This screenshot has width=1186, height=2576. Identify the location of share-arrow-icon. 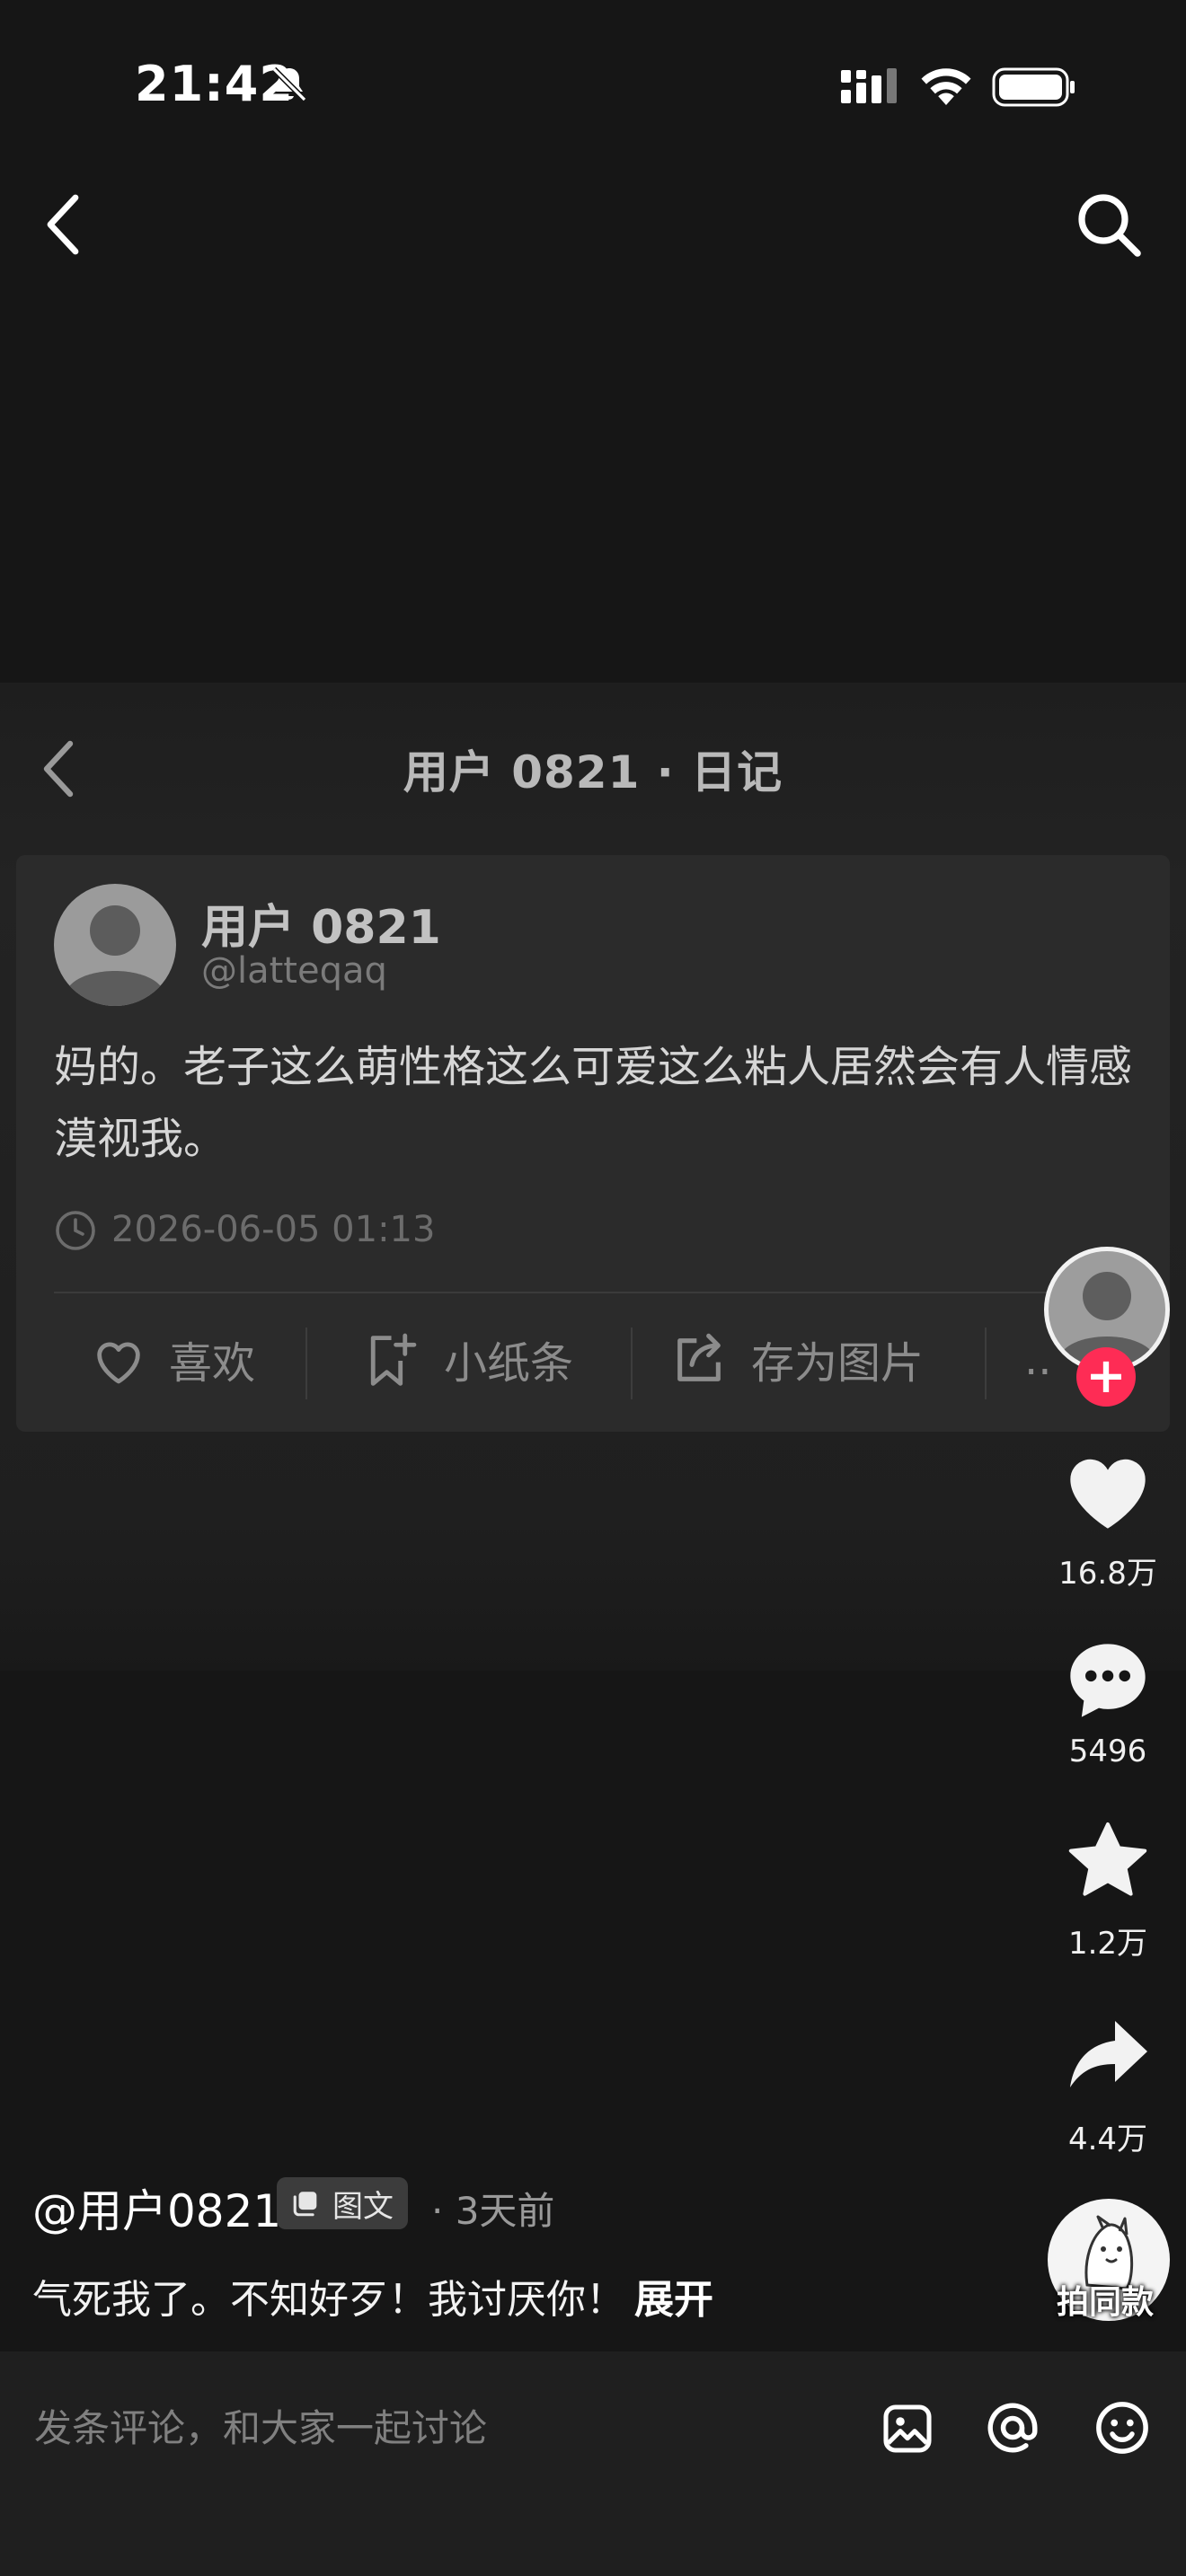
(1108, 2054).